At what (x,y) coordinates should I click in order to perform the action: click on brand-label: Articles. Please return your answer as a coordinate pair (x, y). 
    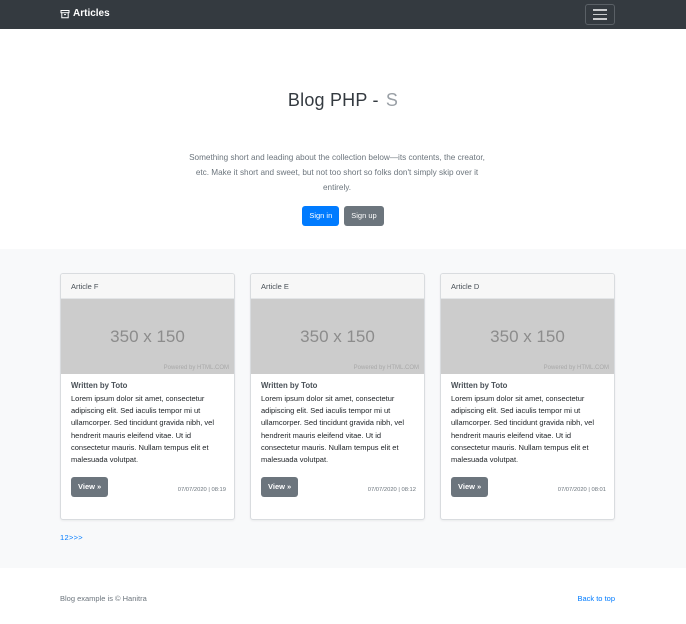
    Looking at the image, I should click on (91, 13).